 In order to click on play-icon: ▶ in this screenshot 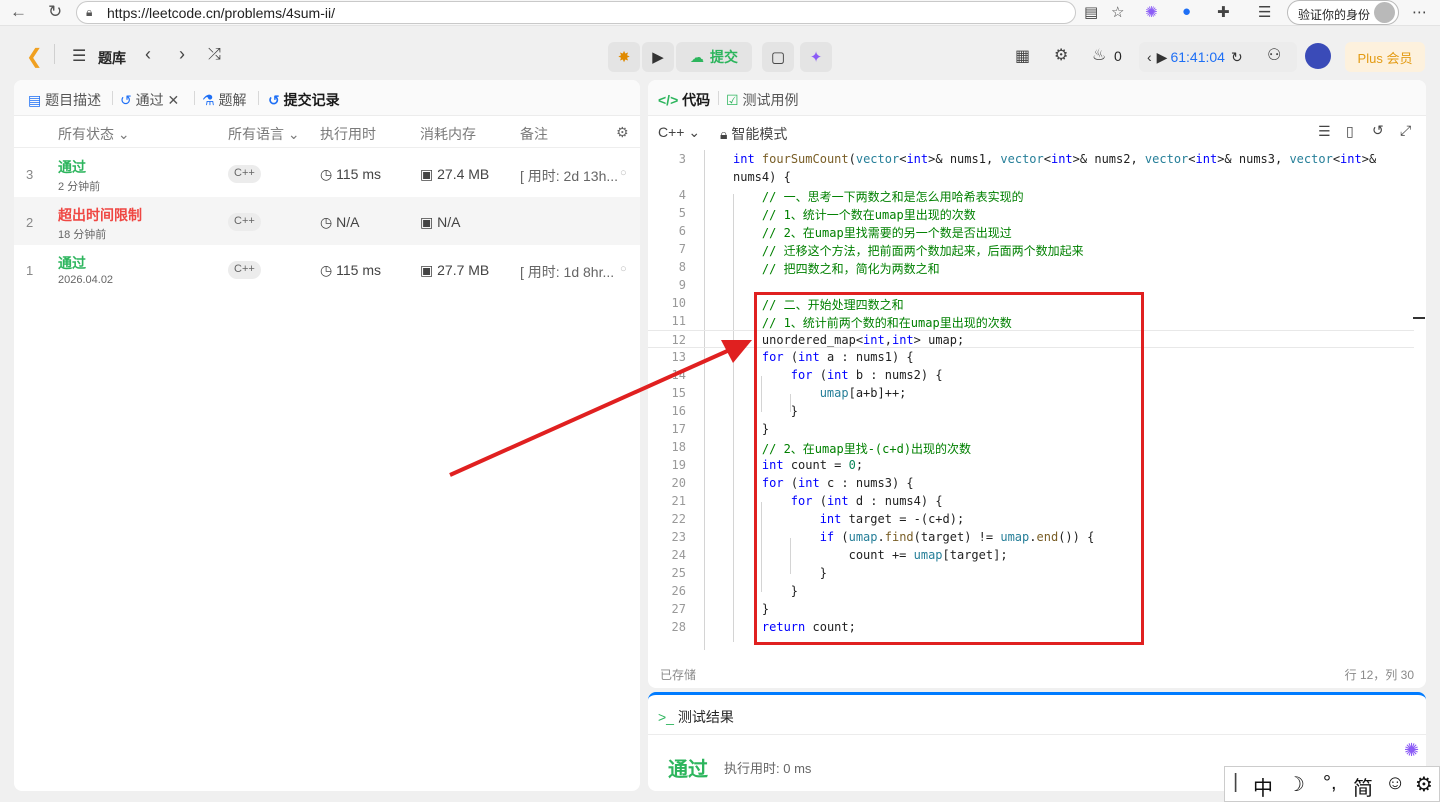, I will do `click(658, 57)`.